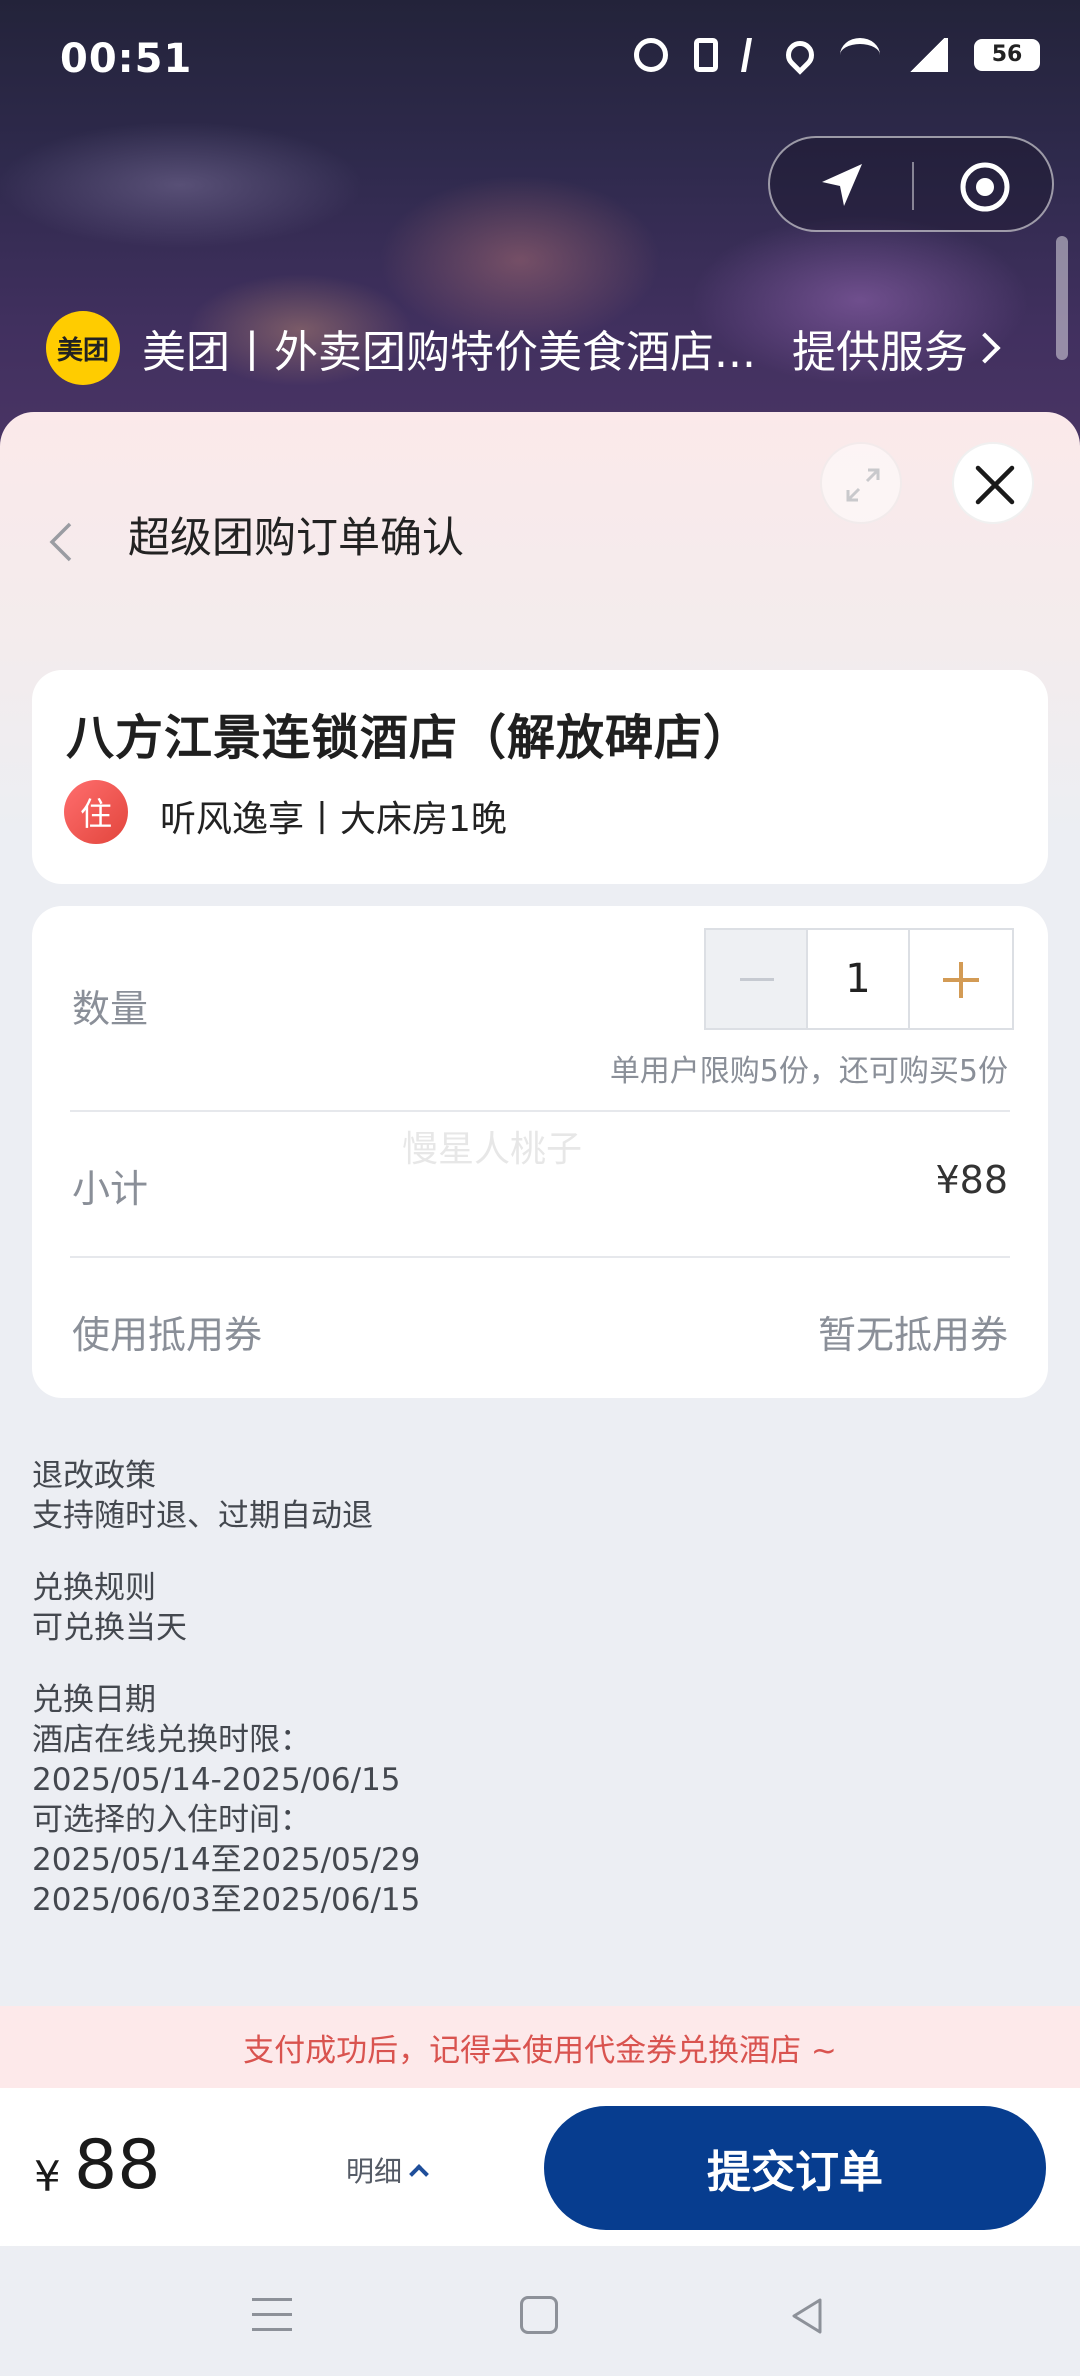  I want to click on navigation-arrow-icon, so click(842, 186).